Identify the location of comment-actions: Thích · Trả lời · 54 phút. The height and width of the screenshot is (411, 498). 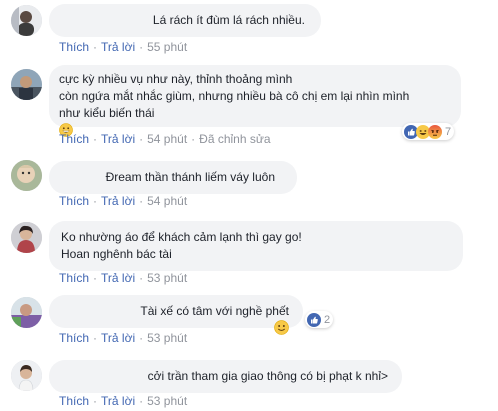
(123, 201).